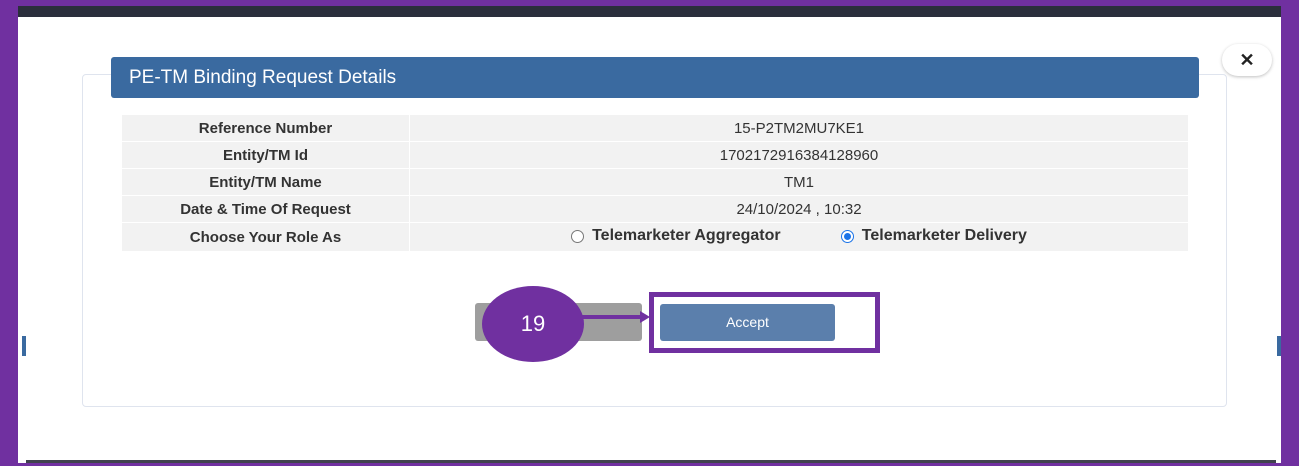  Describe the element at coordinates (263, 77) in the screenshot. I see `dialog-title: PE-TM Binding Request Details` at that location.